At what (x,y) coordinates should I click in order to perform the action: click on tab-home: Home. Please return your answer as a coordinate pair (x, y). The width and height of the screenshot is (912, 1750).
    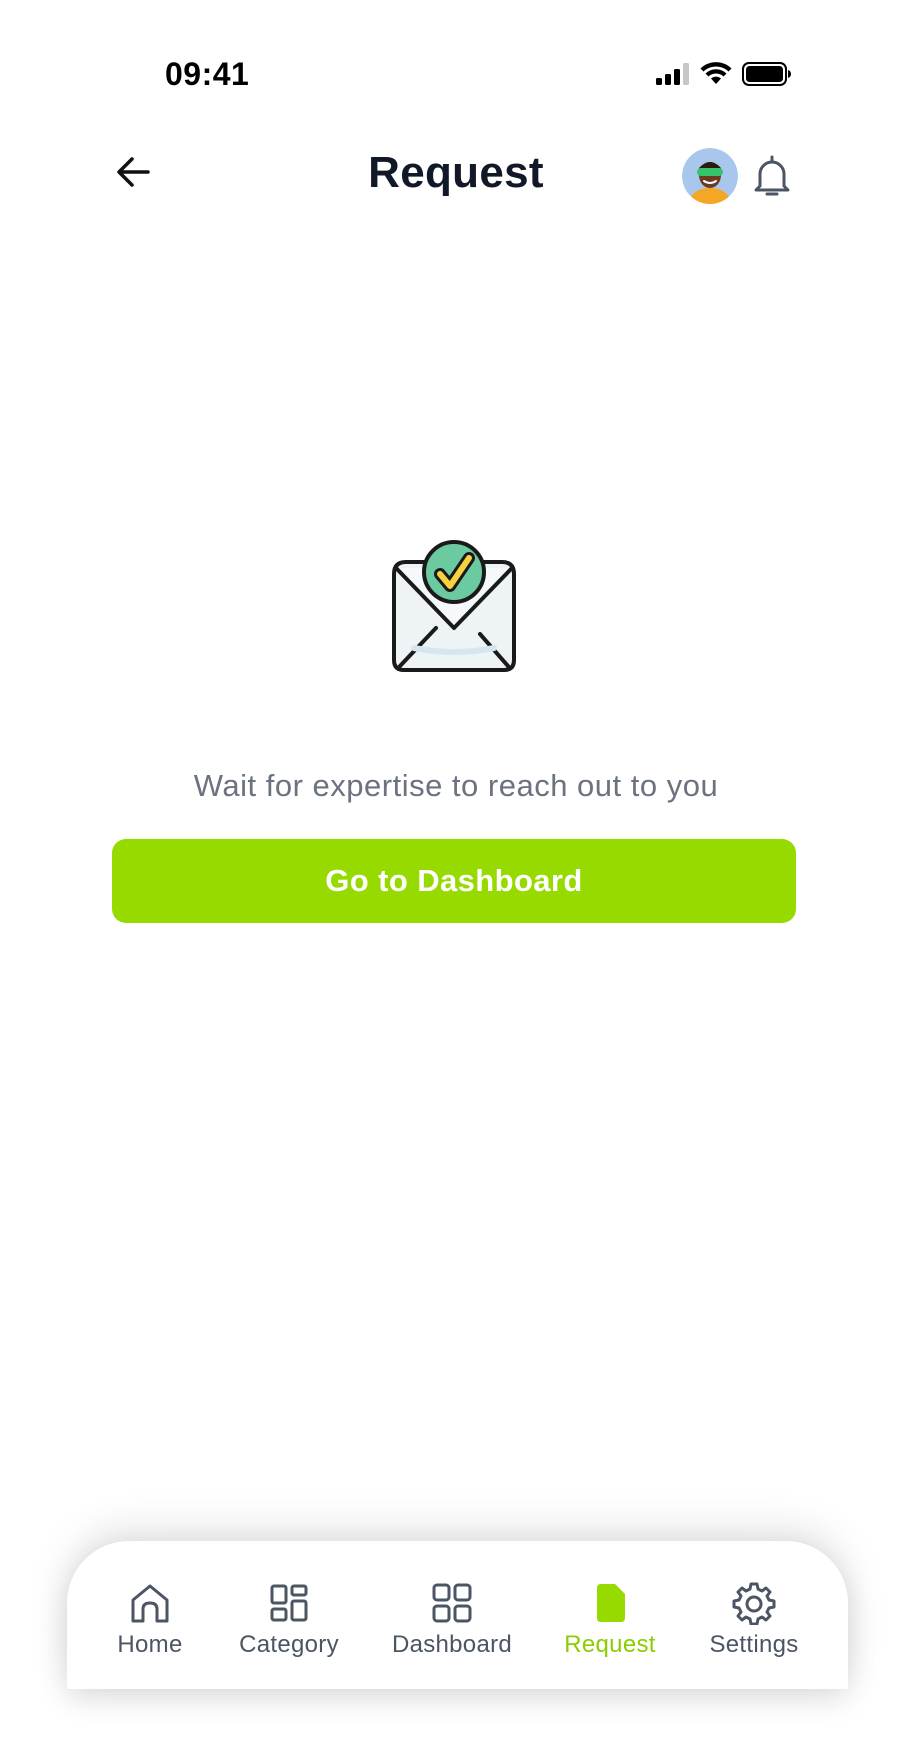
    Looking at the image, I should click on (150, 1615).